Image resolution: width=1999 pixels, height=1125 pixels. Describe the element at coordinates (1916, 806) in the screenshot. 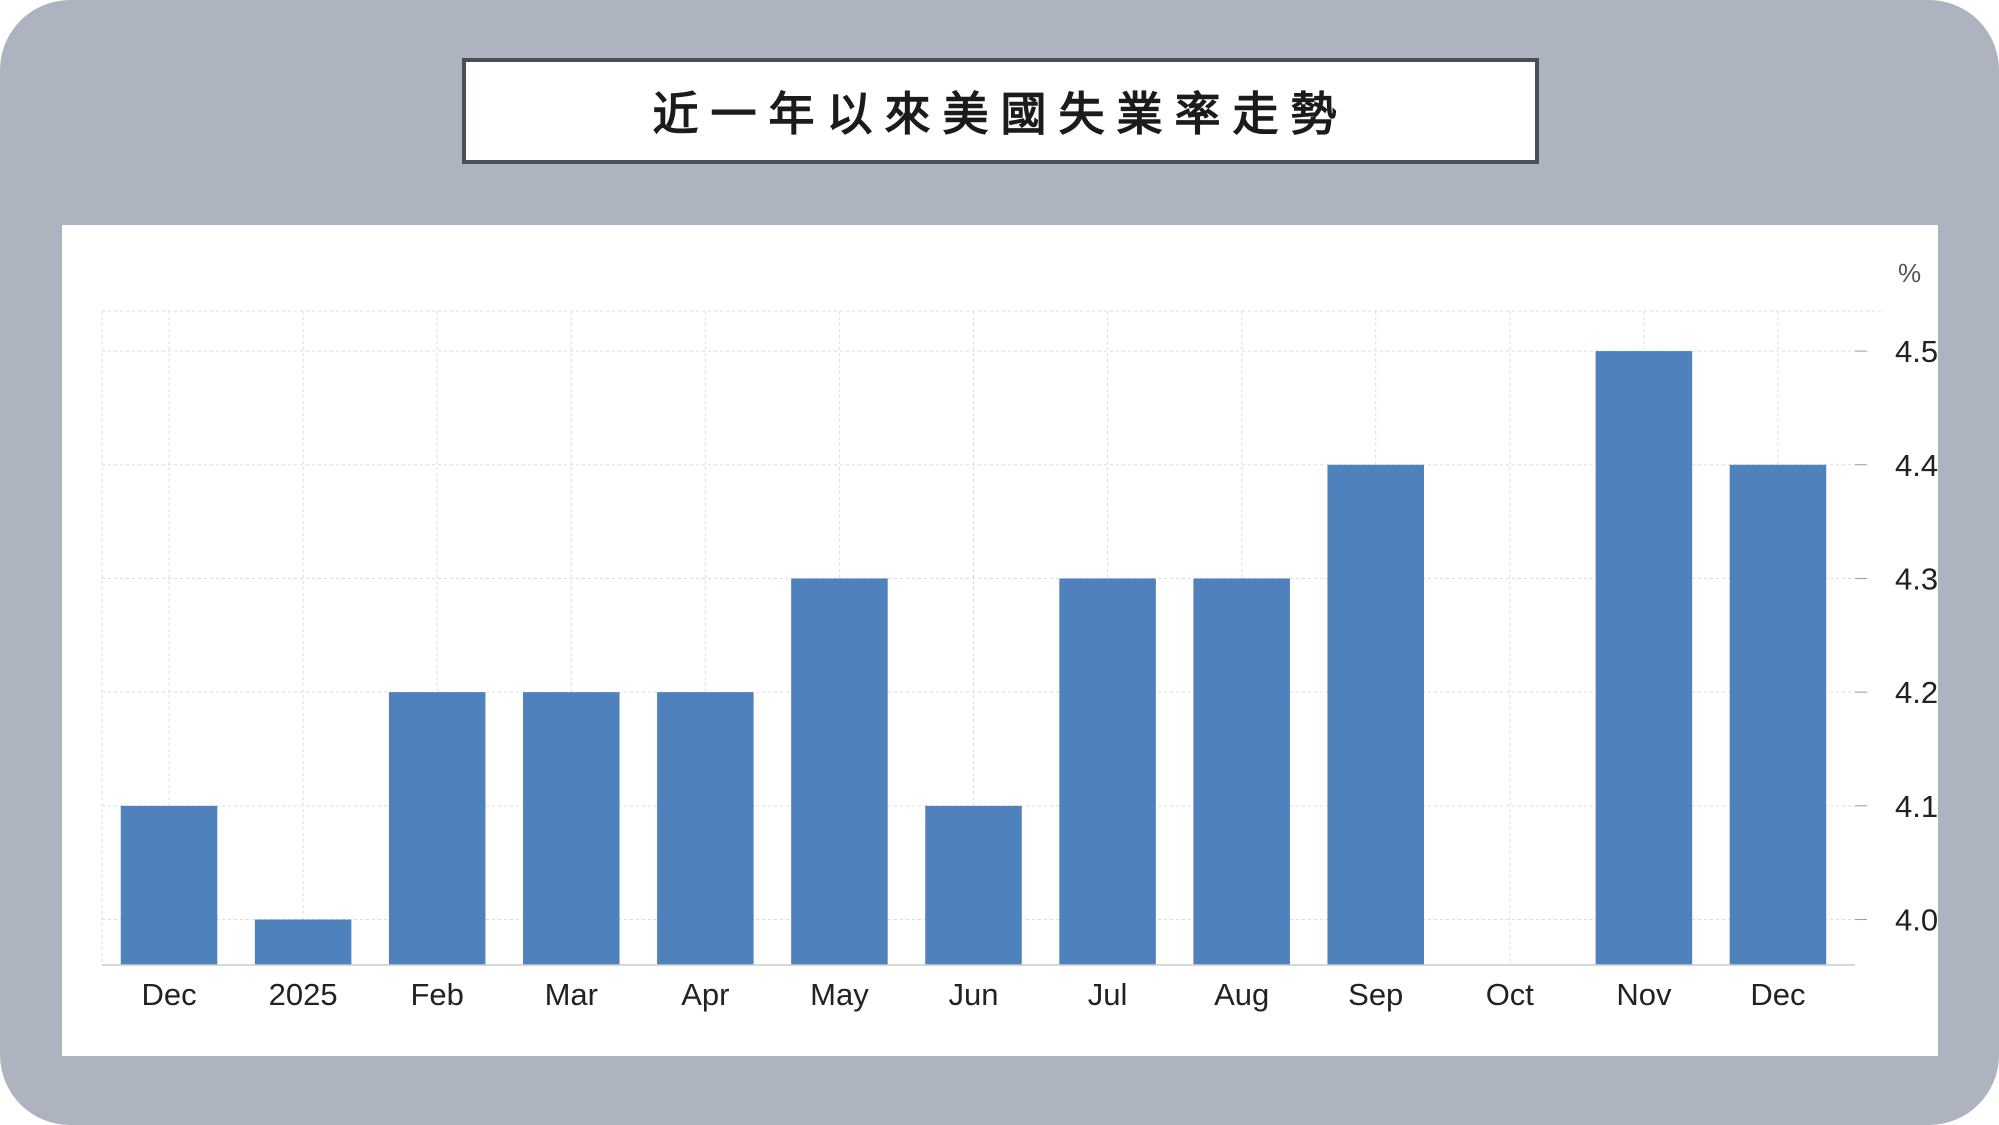

I see `y-tick-label: 4.10` at that location.